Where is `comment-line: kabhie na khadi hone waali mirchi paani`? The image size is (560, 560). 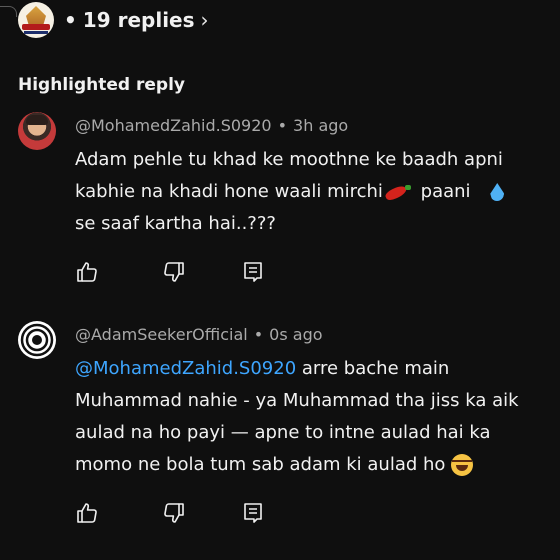
comment-line: kabhie na khadi hone waali mirchi paani is located at coordinates (317, 192).